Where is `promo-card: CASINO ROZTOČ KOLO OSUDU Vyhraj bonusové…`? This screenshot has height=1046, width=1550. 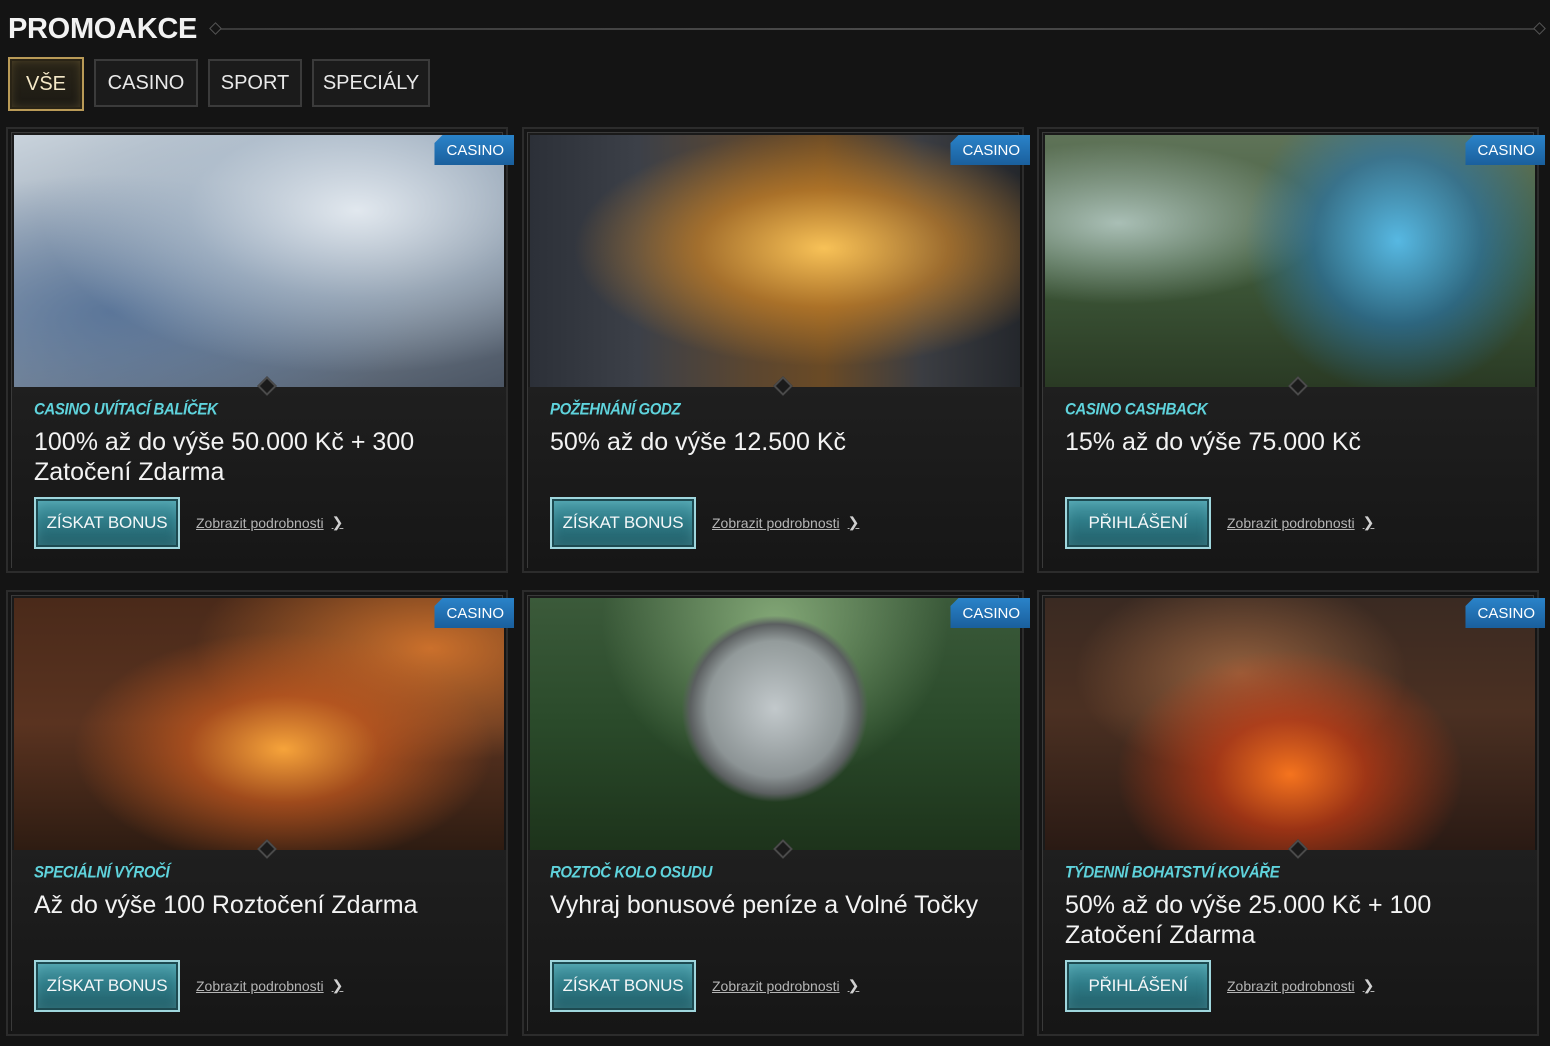 promo-card: CASINO ROZTOČ KOLO OSUDU Vyhraj bonusové… is located at coordinates (776, 813).